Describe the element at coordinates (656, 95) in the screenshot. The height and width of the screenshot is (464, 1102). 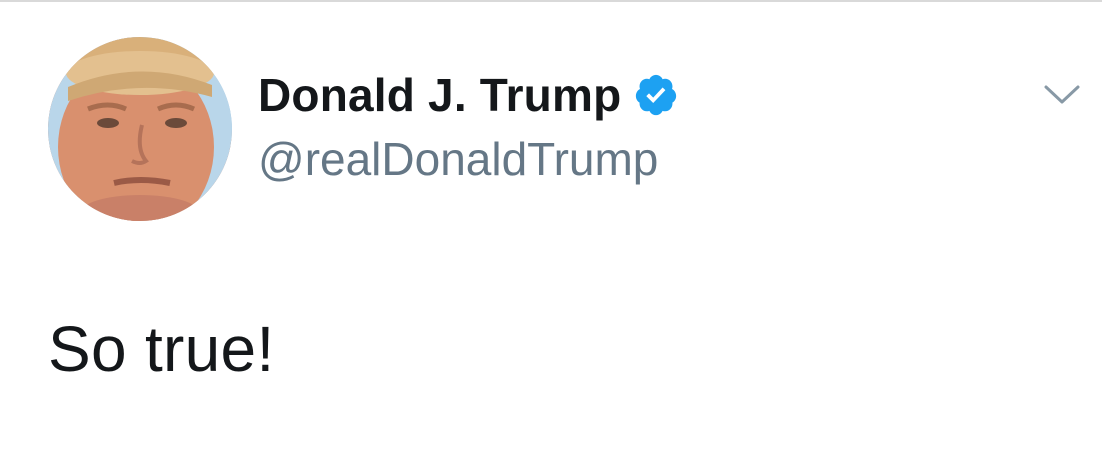
I see `verified-badge-icon` at that location.